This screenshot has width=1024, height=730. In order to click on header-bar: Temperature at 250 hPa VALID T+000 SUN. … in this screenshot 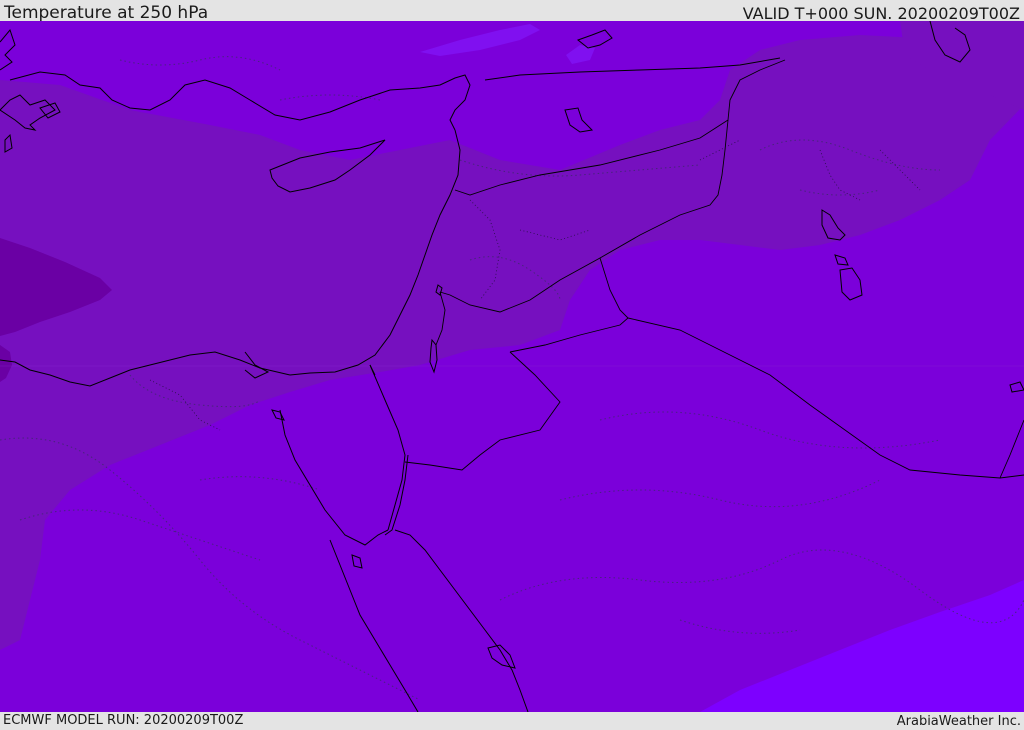, I will do `click(512, 11)`.